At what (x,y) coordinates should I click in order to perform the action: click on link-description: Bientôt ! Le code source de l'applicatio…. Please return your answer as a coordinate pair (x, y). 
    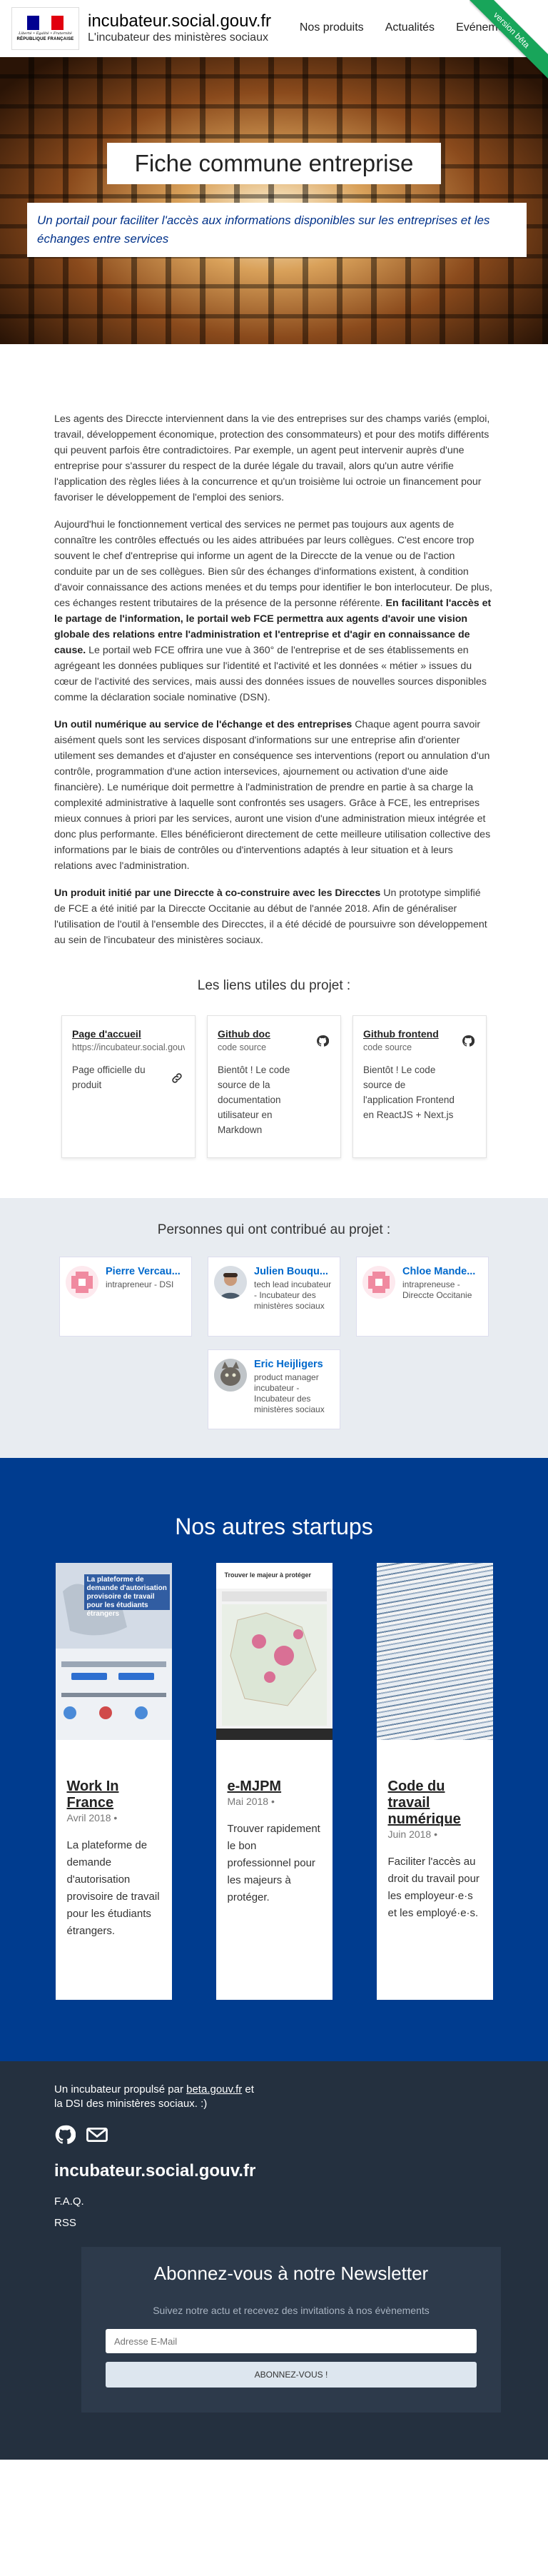
    Looking at the image, I should click on (409, 1093).